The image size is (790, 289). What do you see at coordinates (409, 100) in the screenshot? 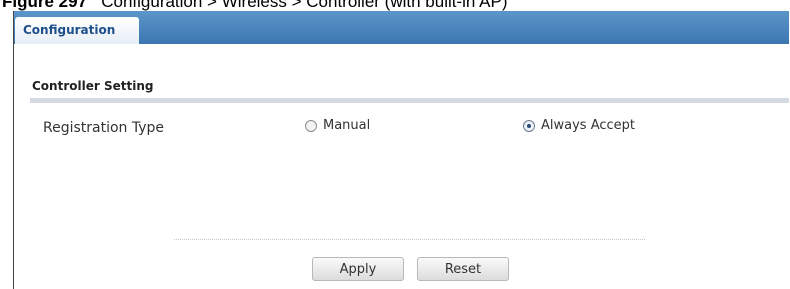
I see `section-divider` at bounding box center [409, 100].